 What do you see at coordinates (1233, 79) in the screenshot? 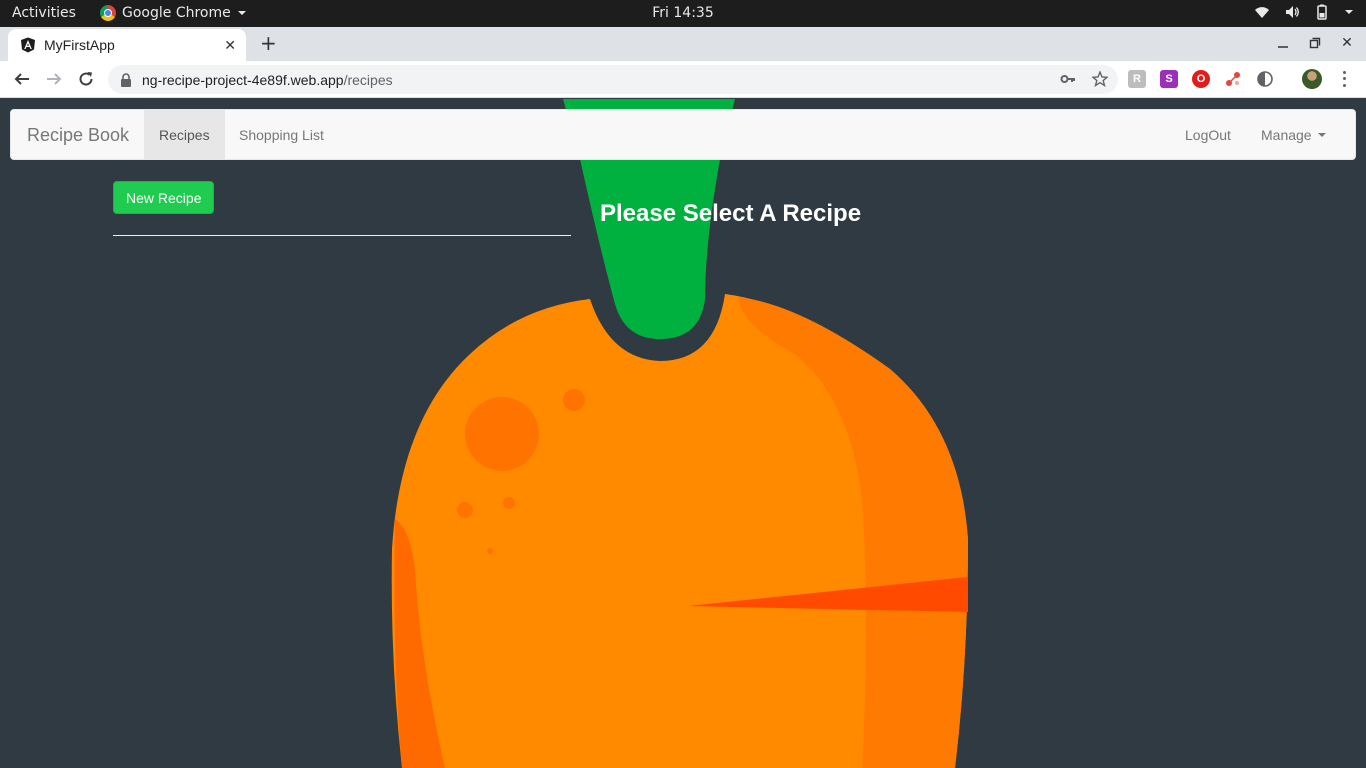
I see `extension-network-icon` at bounding box center [1233, 79].